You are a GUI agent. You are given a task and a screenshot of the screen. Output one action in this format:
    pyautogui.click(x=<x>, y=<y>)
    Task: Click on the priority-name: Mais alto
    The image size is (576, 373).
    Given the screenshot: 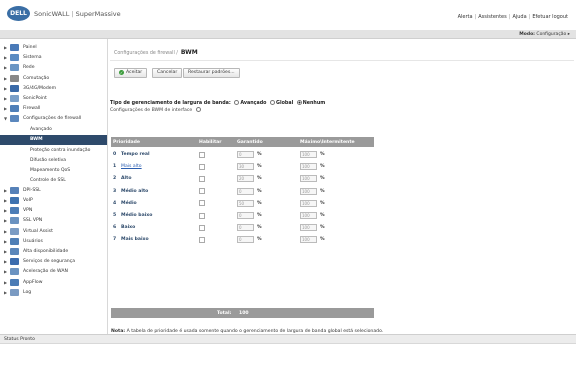 What is the action you would take?
    pyautogui.click(x=131, y=166)
    